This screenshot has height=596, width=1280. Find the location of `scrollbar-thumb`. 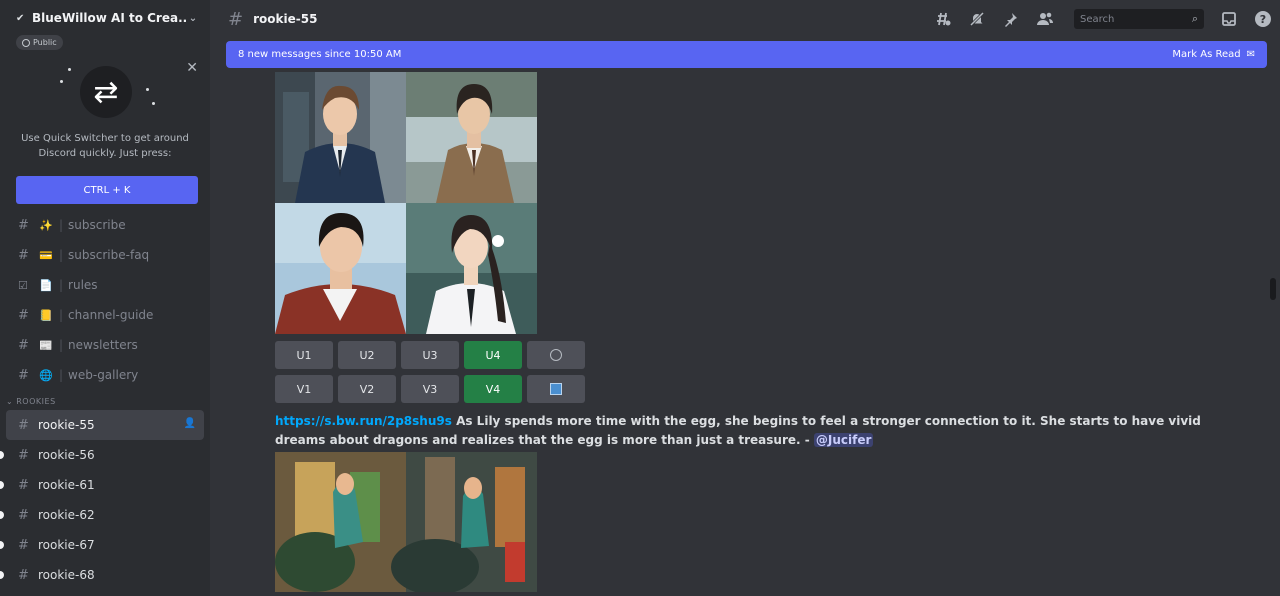

scrollbar-thumb is located at coordinates (1273, 289).